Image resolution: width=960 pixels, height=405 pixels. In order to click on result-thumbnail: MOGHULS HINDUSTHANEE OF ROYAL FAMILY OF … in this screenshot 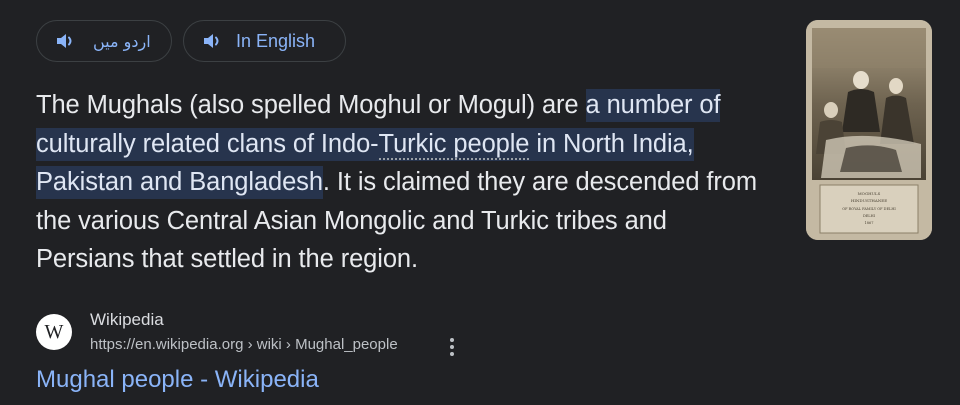, I will do `click(869, 130)`.